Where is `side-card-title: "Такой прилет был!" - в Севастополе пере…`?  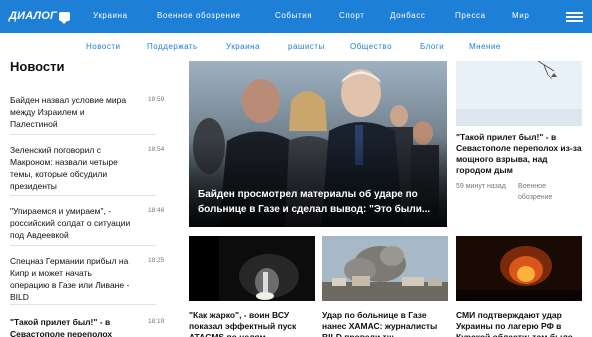
side-card-title: "Такой прилет был!" - в Севастополе пере… is located at coordinates (519, 154).